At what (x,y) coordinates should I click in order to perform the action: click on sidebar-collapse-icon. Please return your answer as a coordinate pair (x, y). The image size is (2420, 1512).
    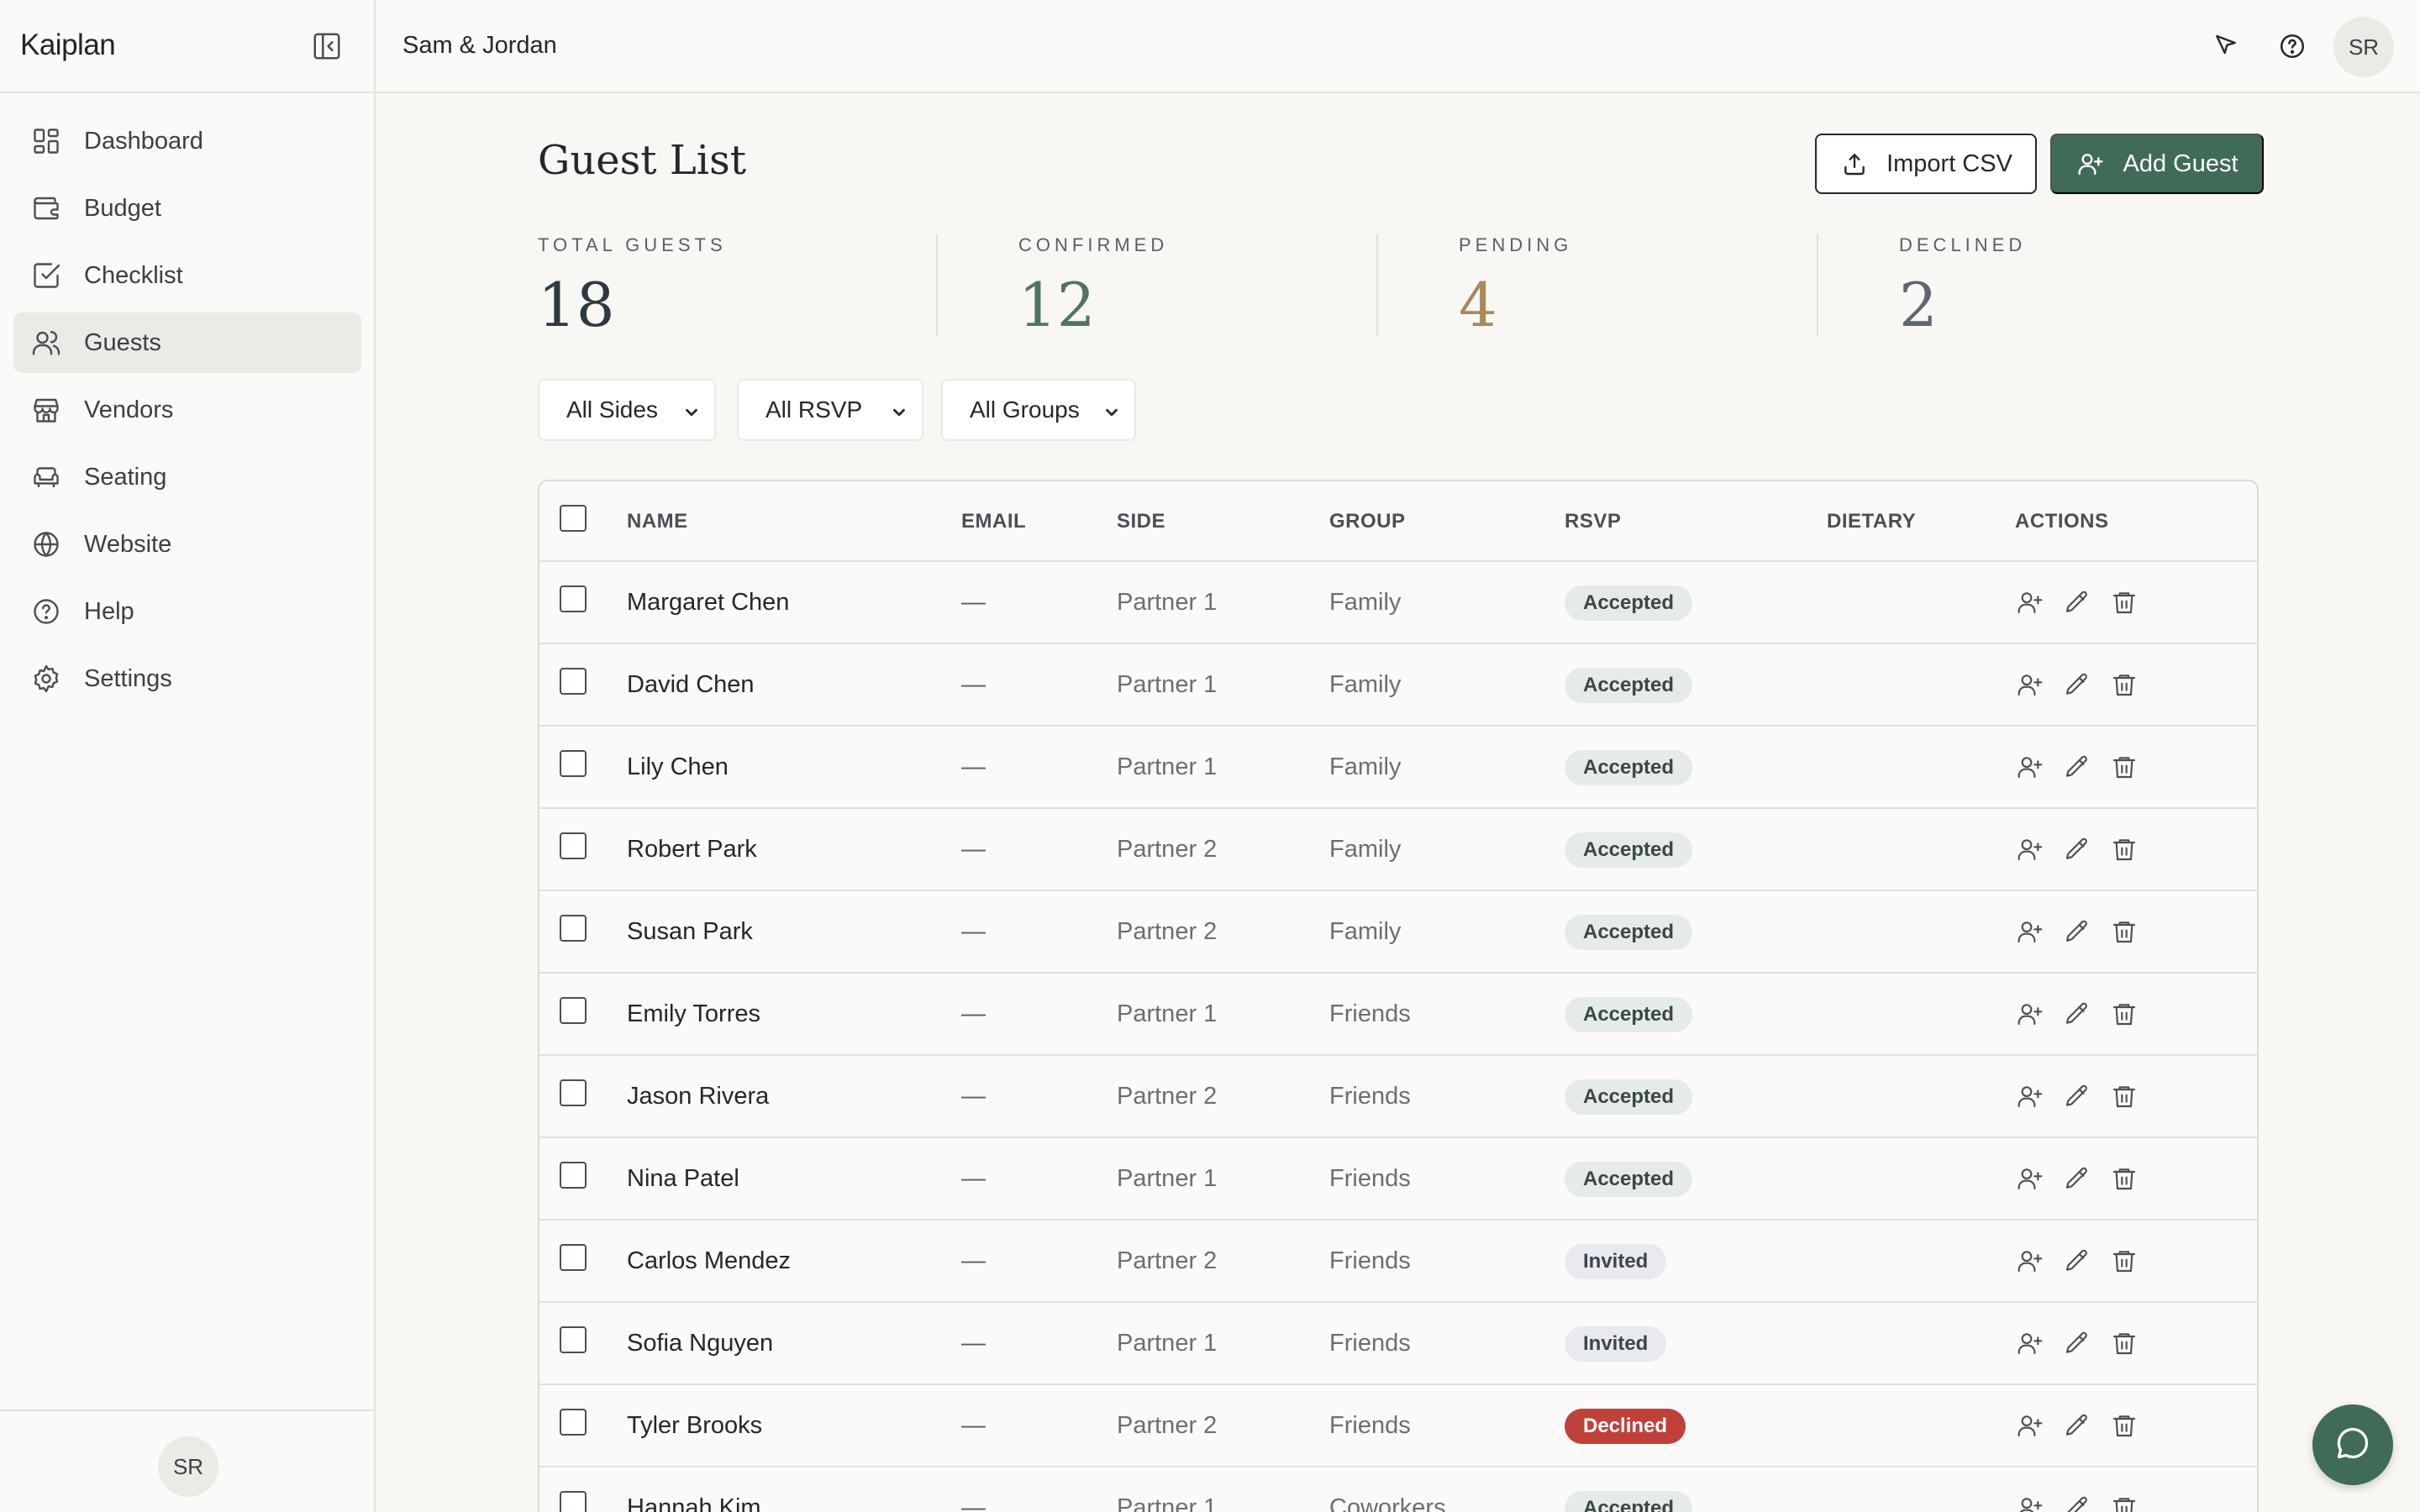
    Looking at the image, I should click on (327, 46).